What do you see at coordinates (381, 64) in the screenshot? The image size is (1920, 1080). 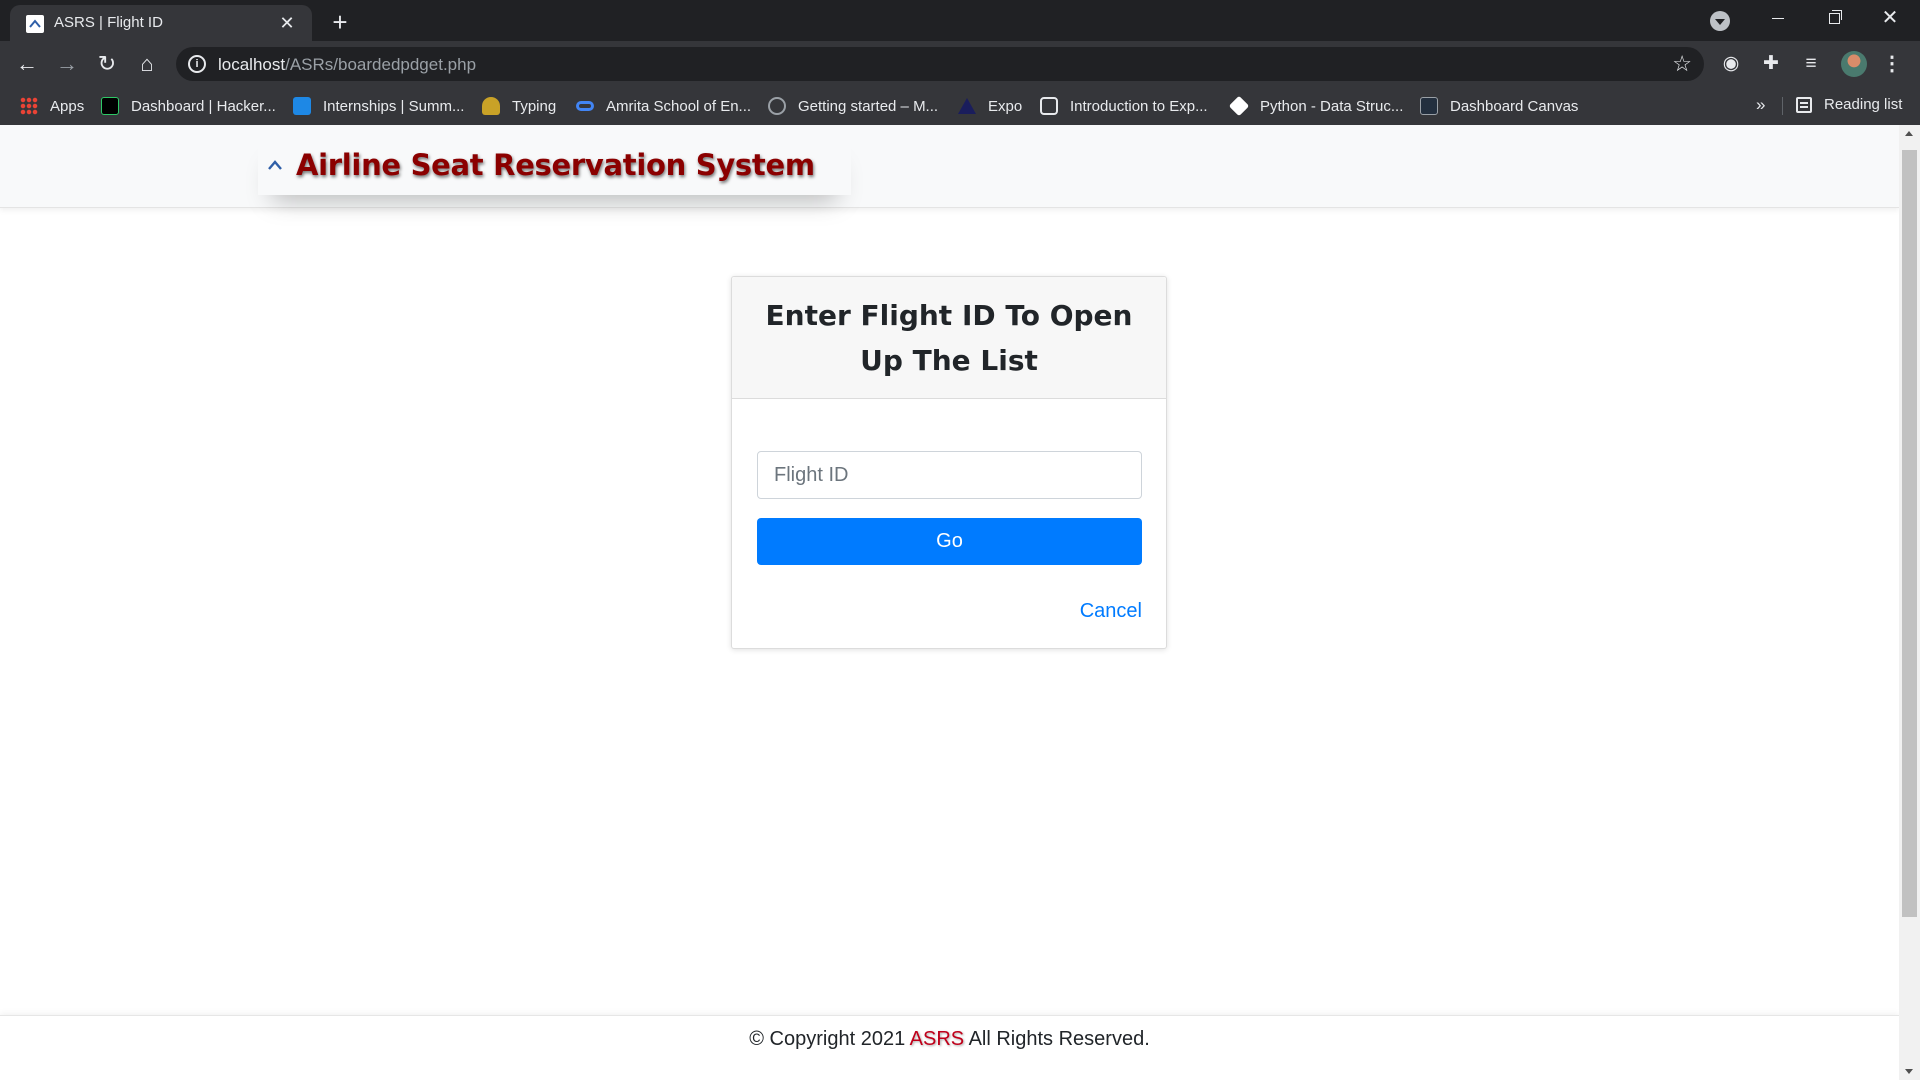 I see `url-path: /ASRs/boardedpdget.php` at bounding box center [381, 64].